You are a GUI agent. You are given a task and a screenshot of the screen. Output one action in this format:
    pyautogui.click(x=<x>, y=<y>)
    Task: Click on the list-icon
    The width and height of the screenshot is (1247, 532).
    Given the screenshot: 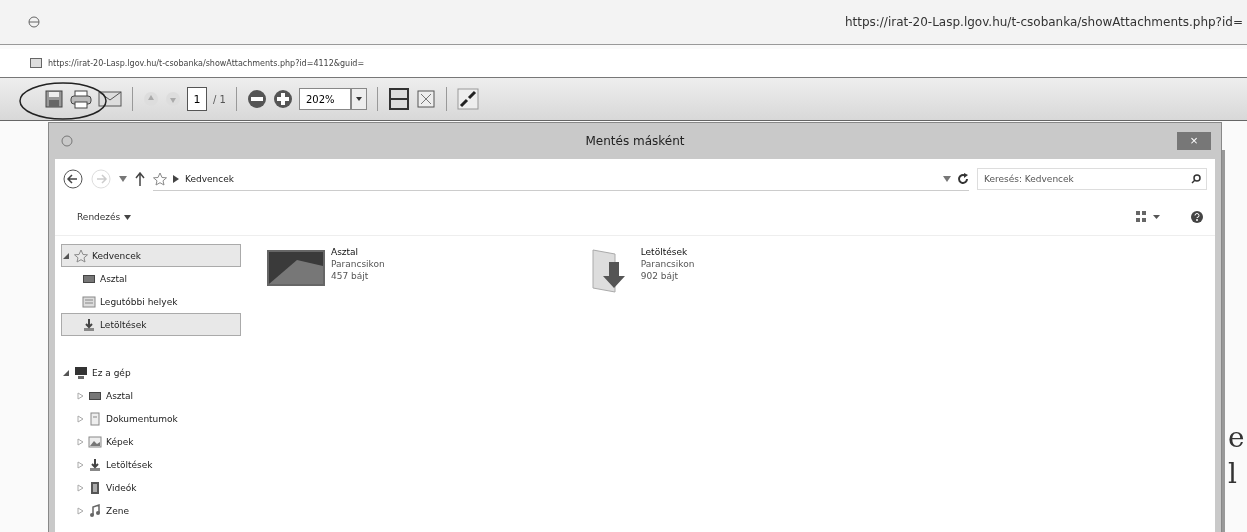 What is the action you would take?
    pyautogui.click(x=89, y=301)
    